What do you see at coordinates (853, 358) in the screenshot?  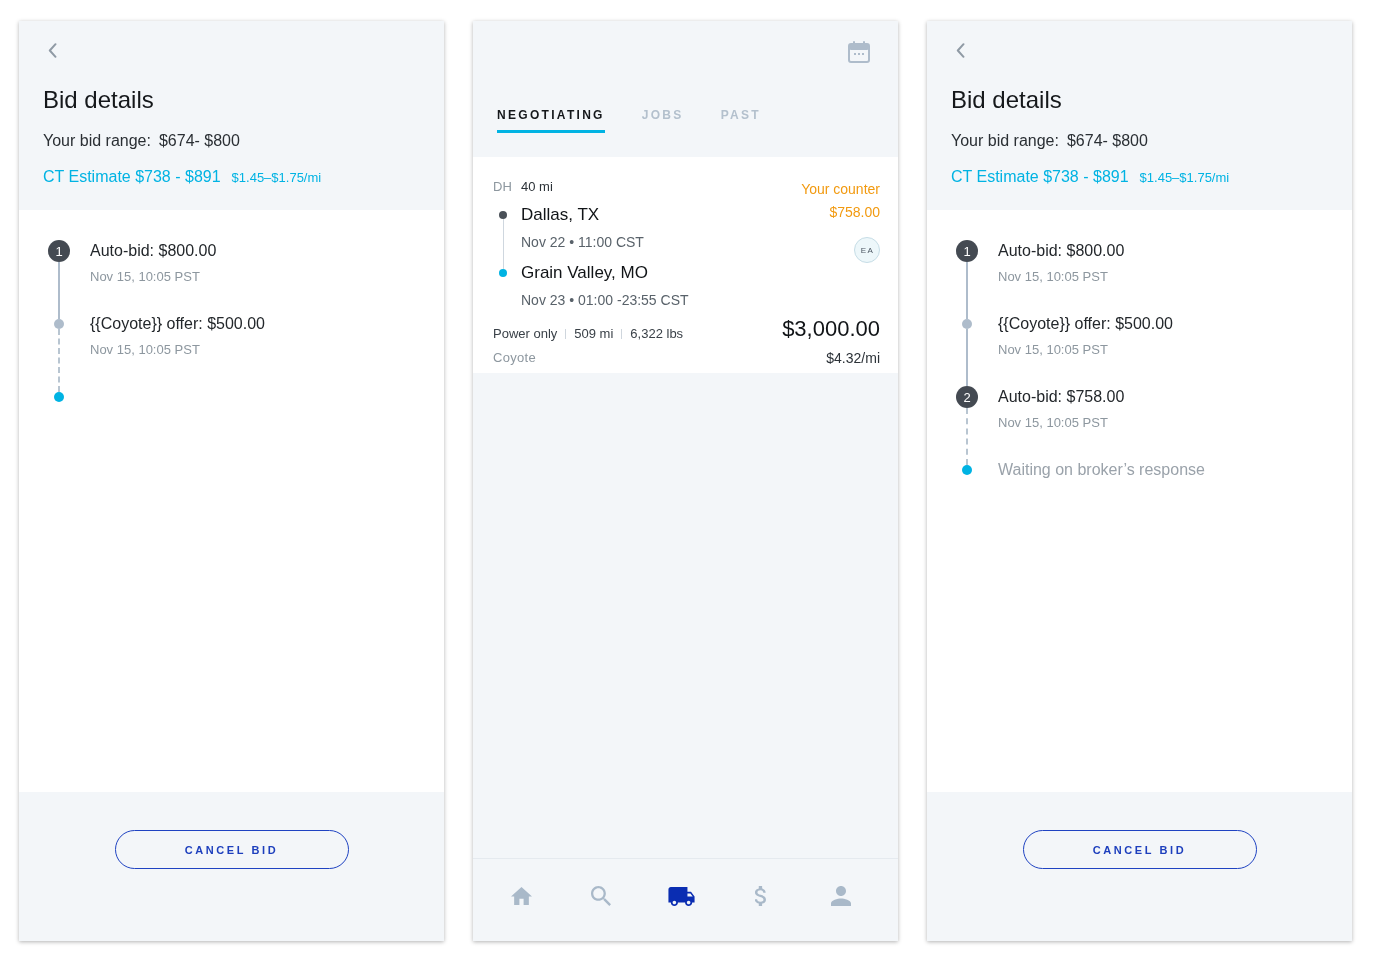 I see `rate-per-mile: $4.32/mi` at bounding box center [853, 358].